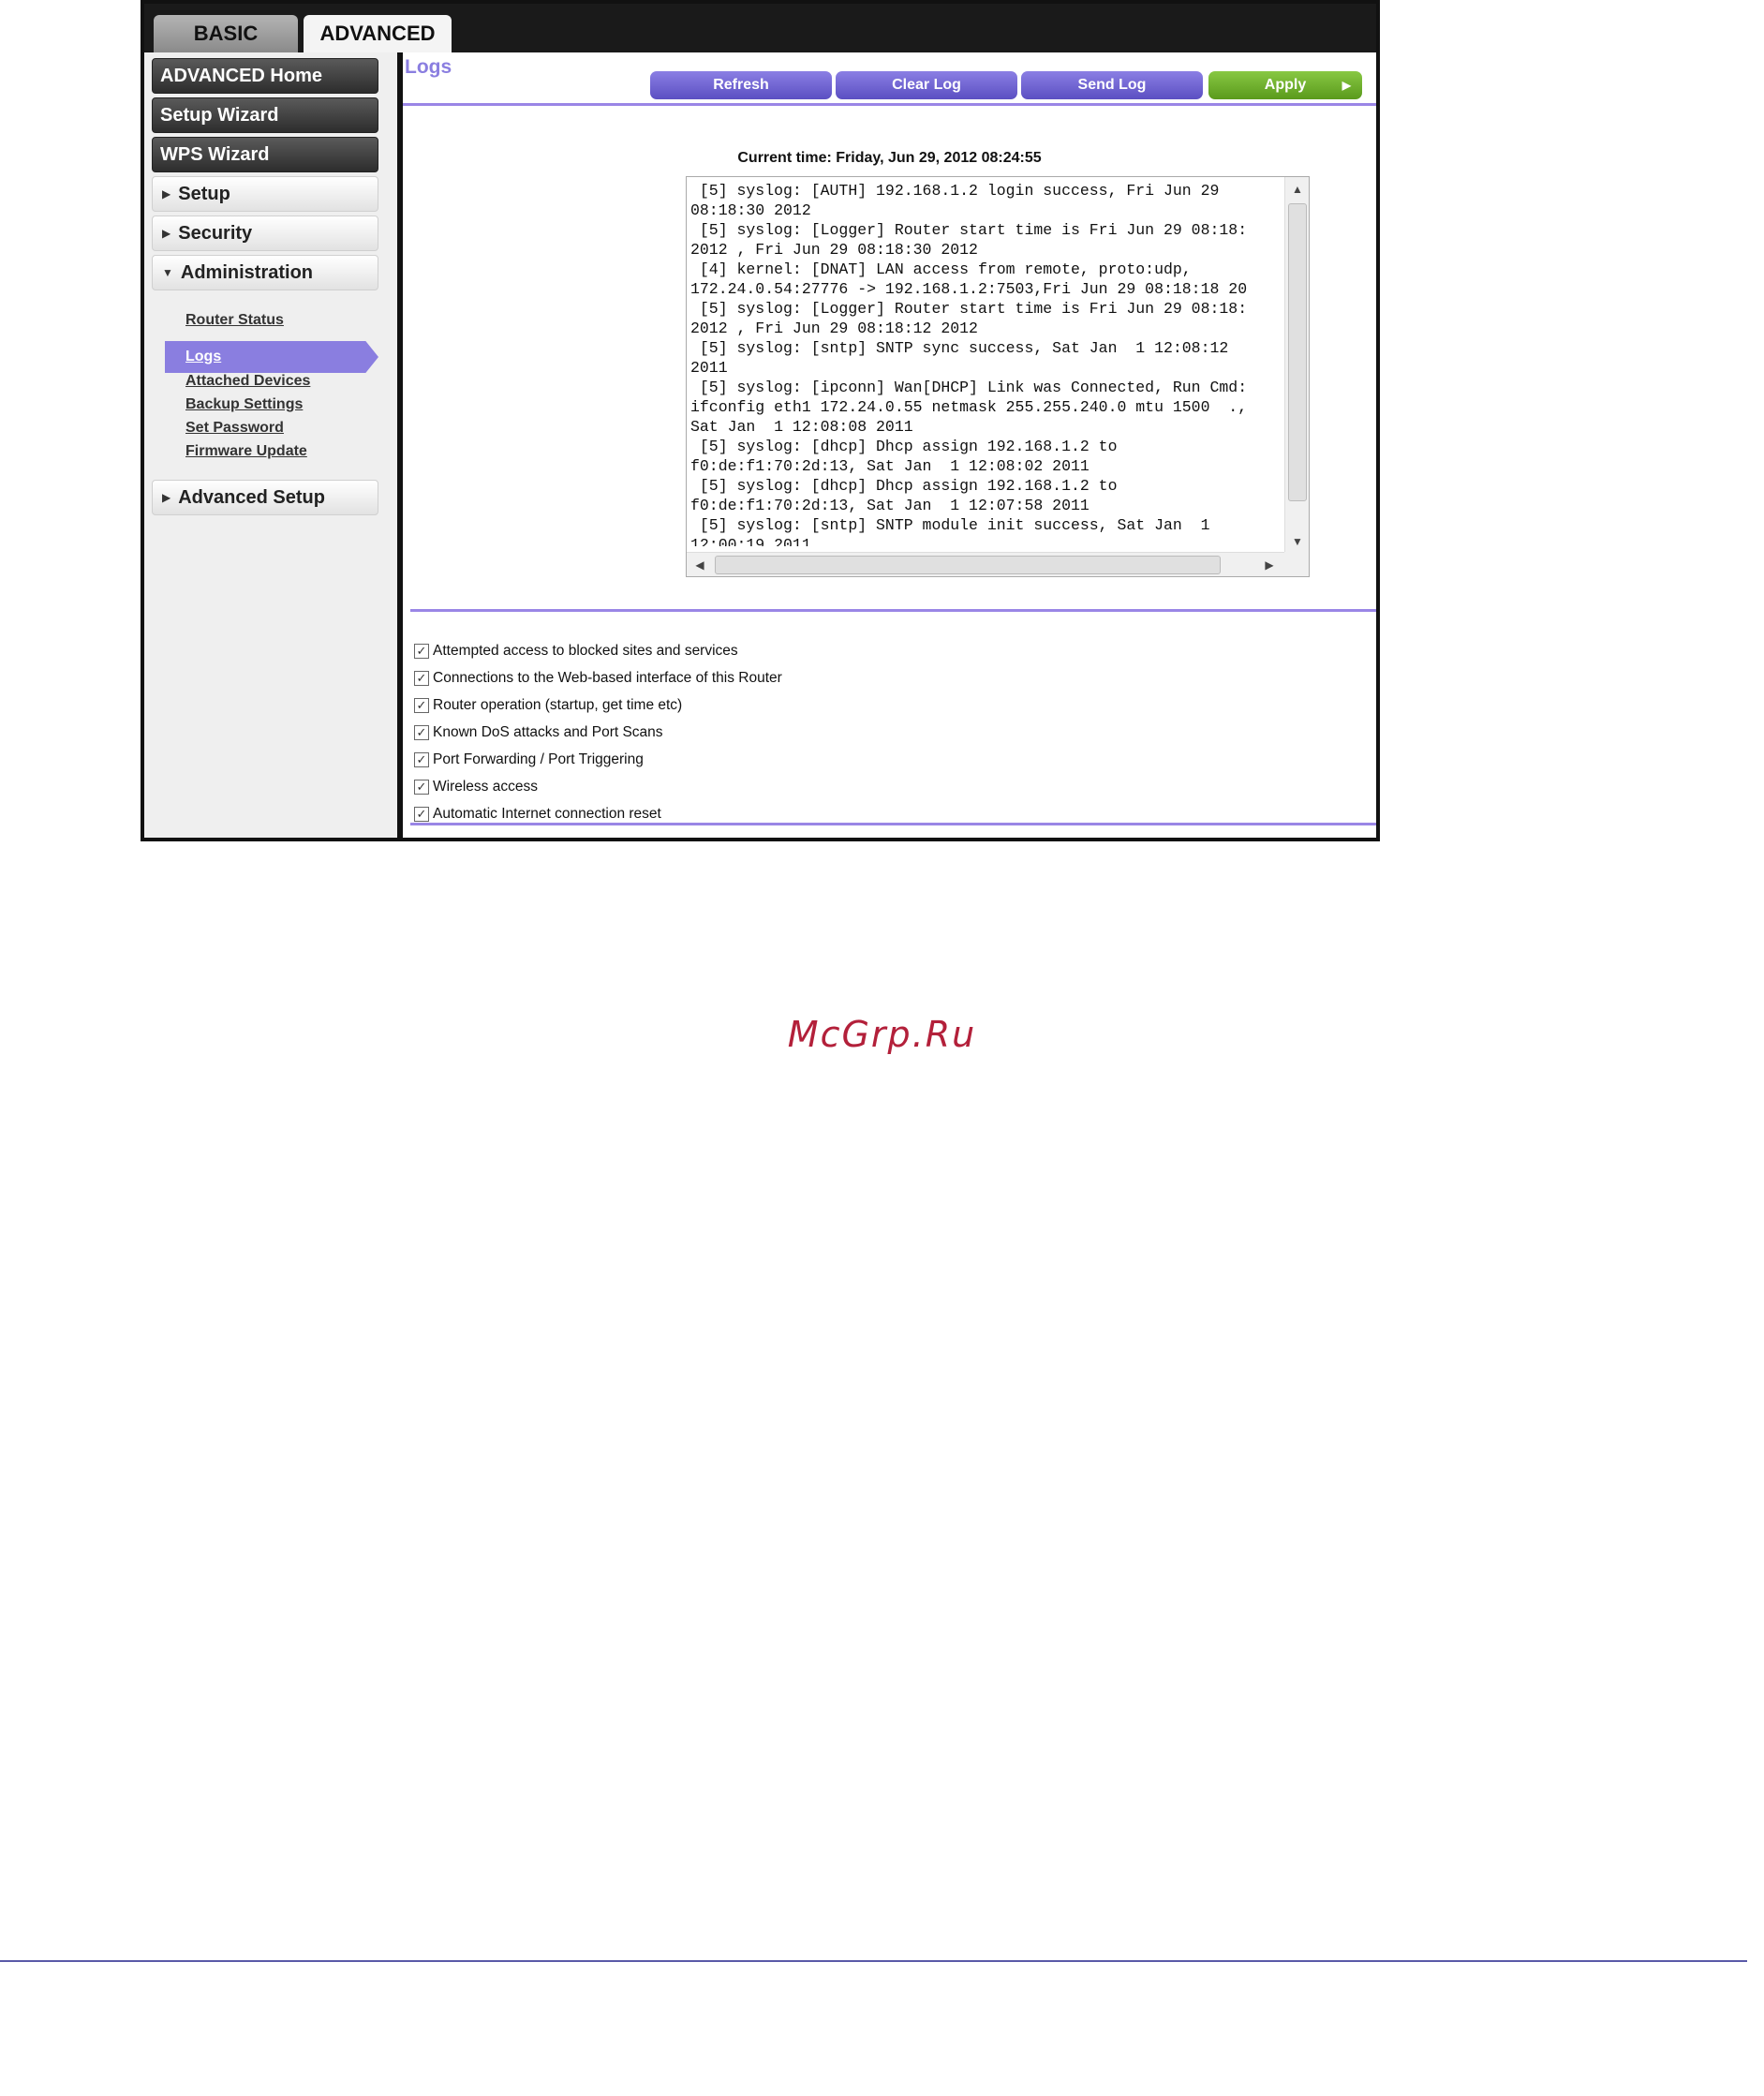  What do you see at coordinates (428, 67) in the screenshot?
I see `page-title: Logs` at bounding box center [428, 67].